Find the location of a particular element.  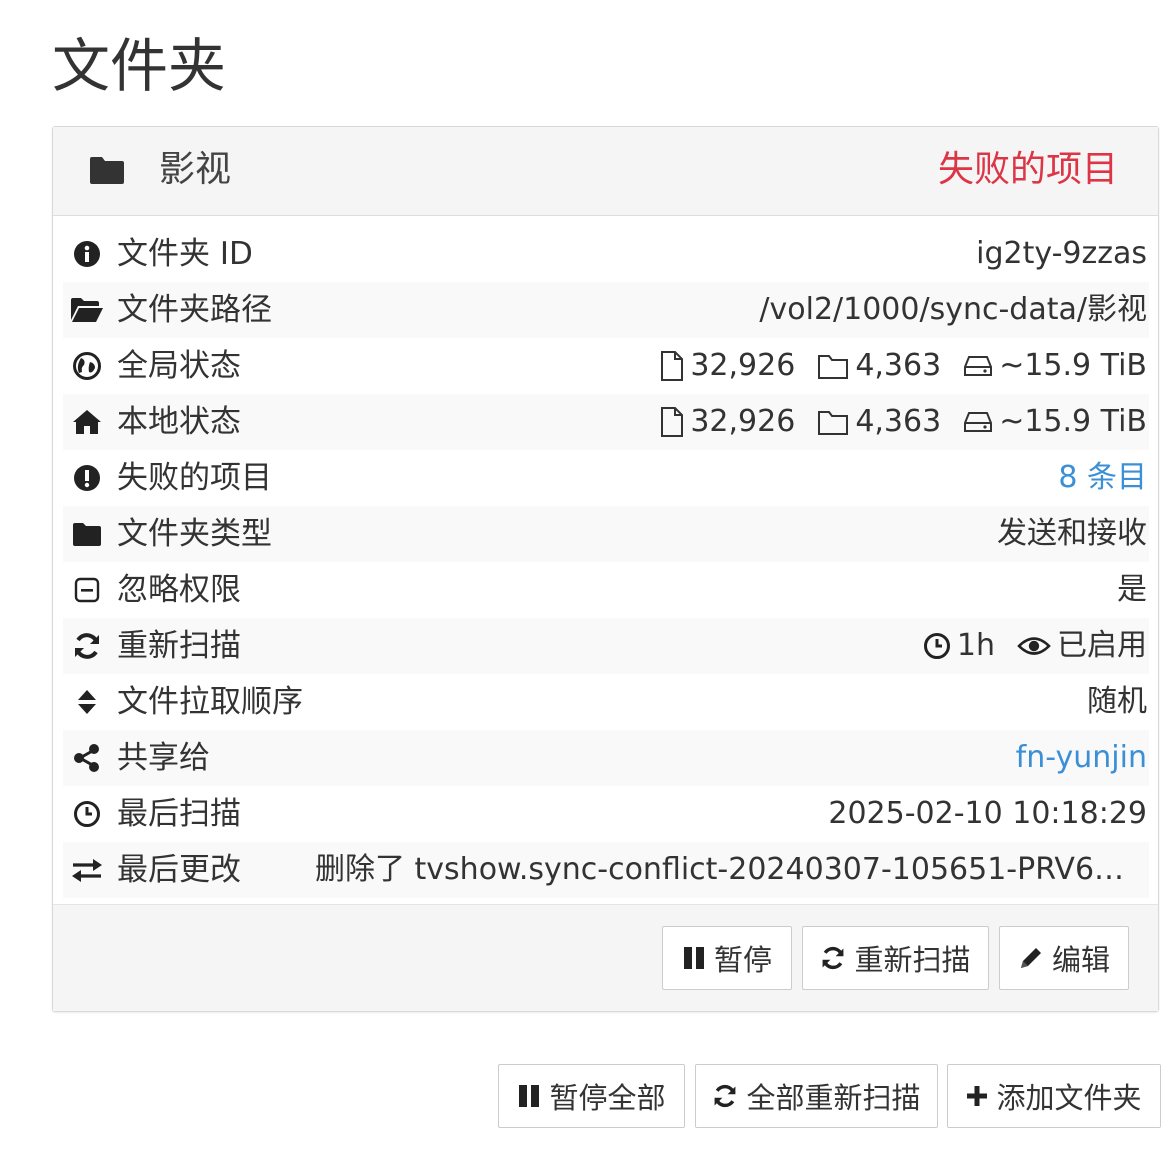

row-folder-id: 文件夹 ID ig2ty-9zzas is located at coordinates (606, 254).